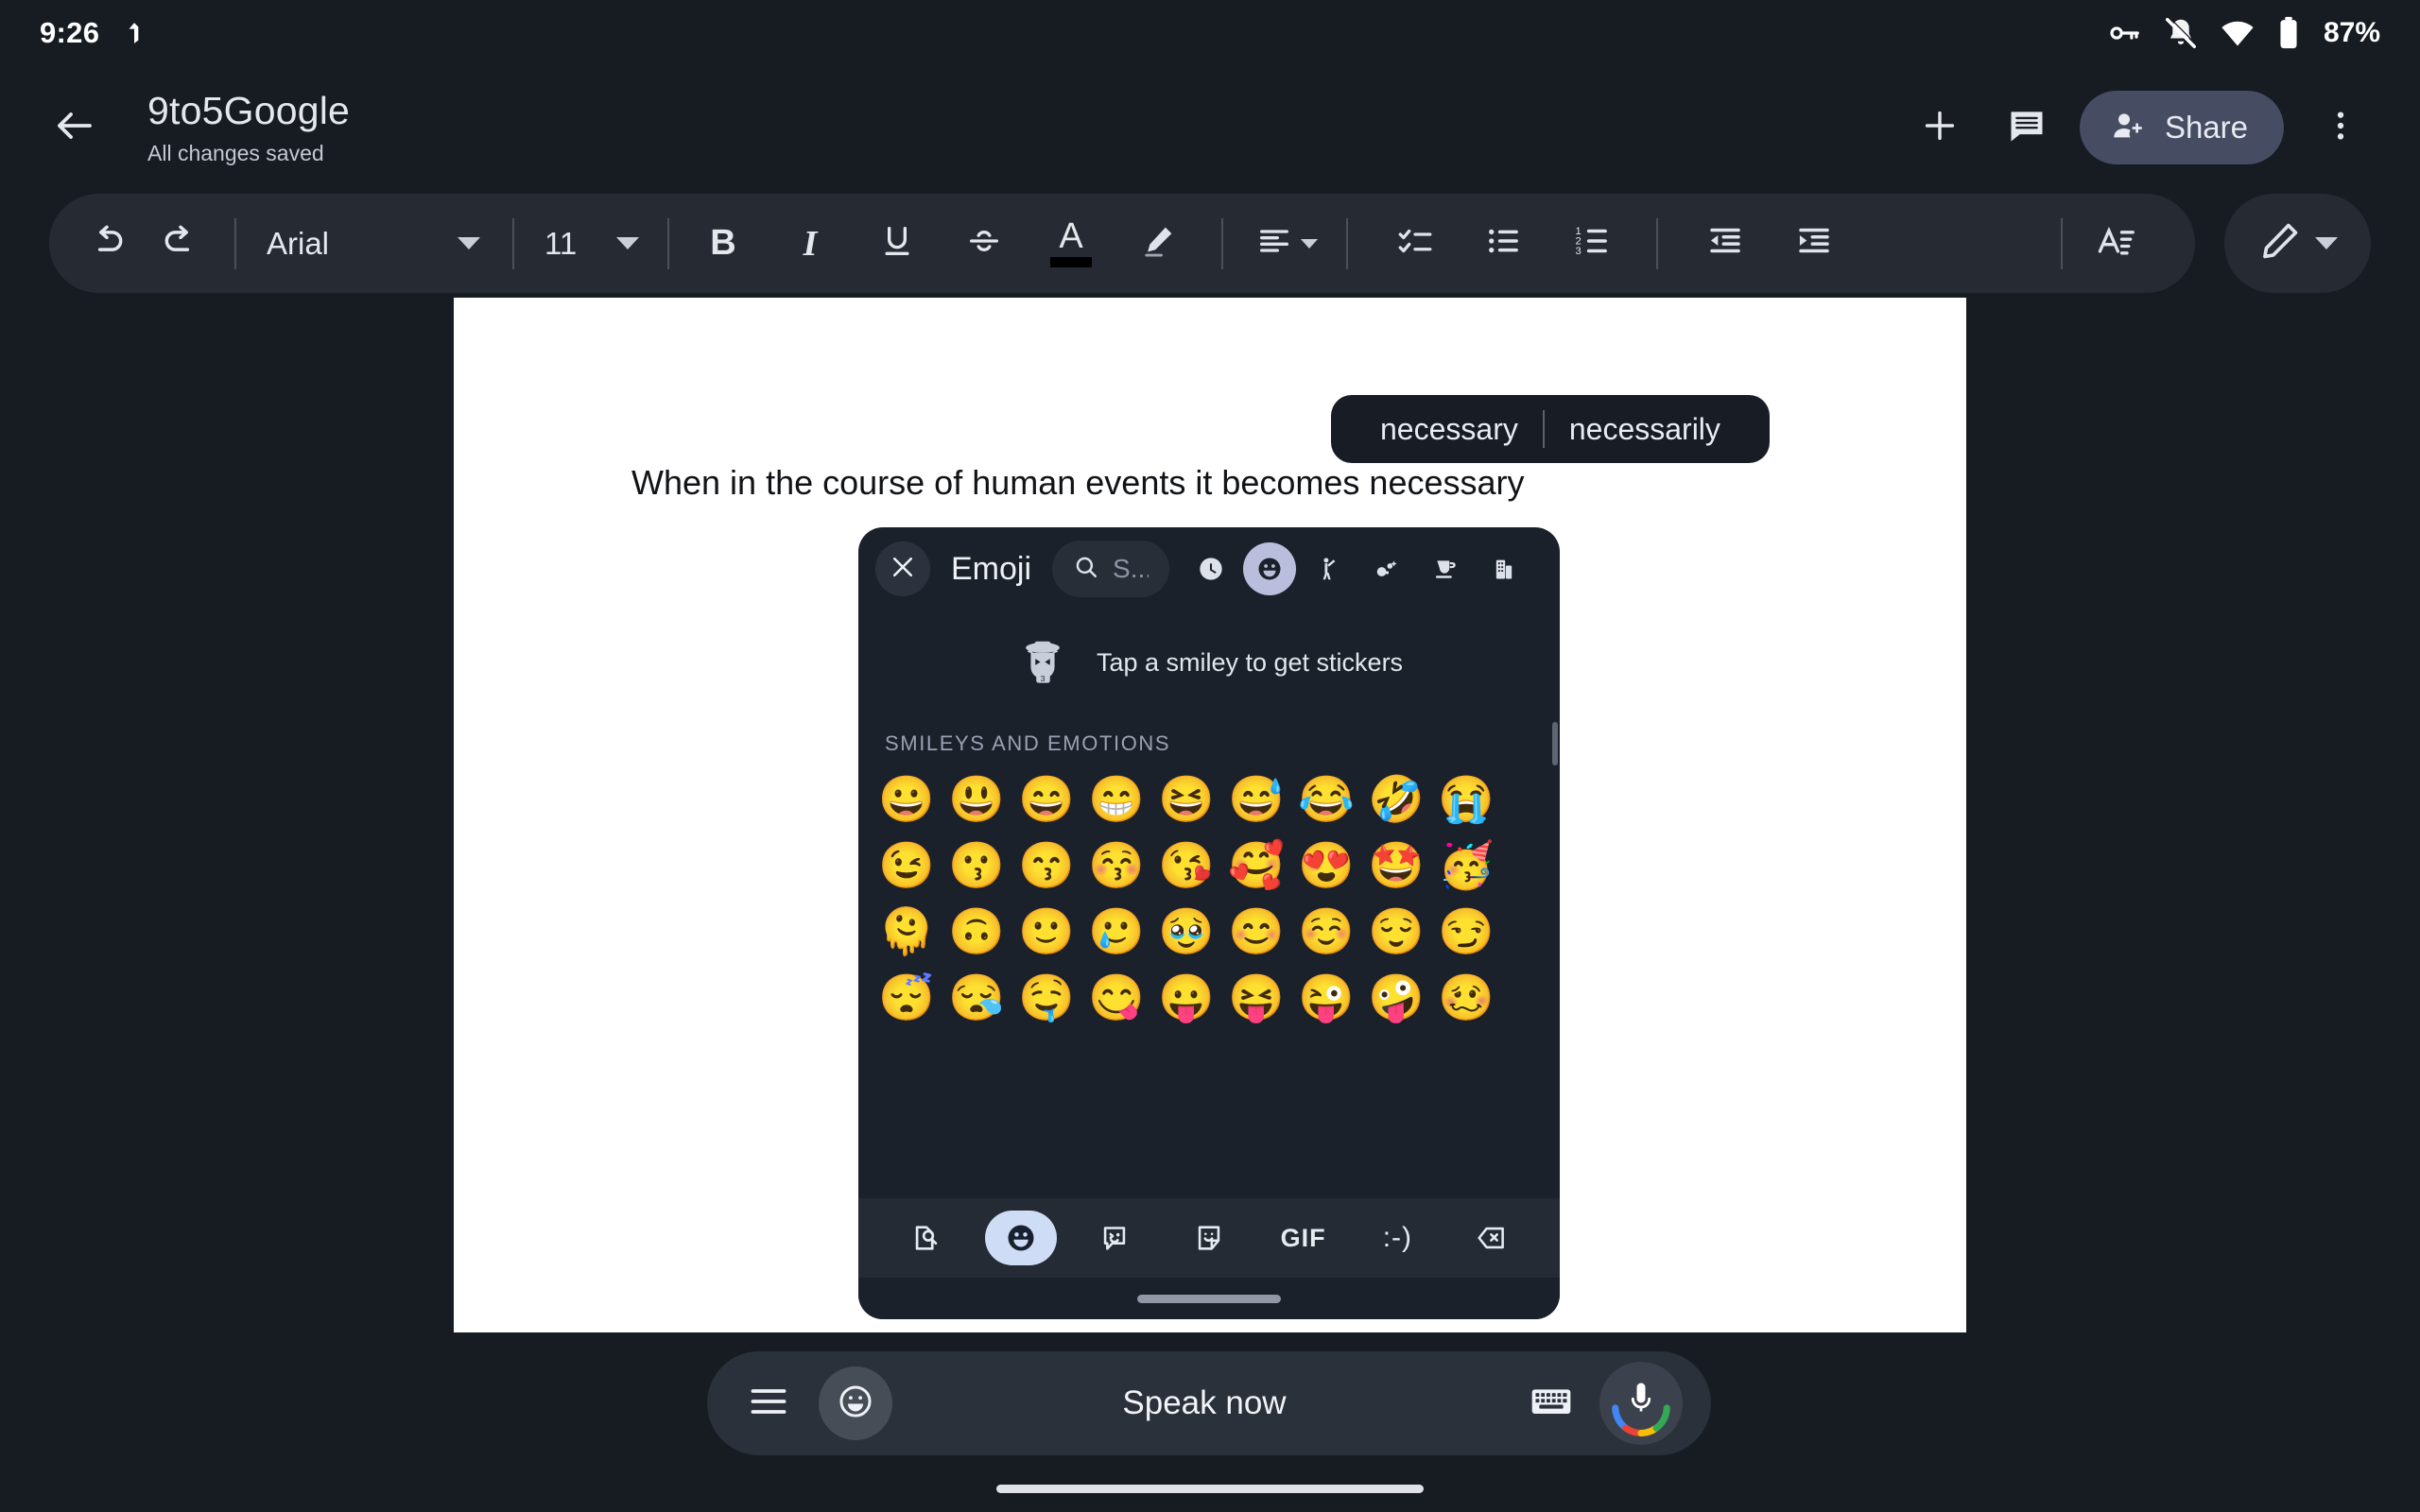 This screenshot has height=1512, width=2420. What do you see at coordinates (1326, 933) in the screenshot?
I see `emoji-cell: ☺️` at bounding box center [1326, 933].